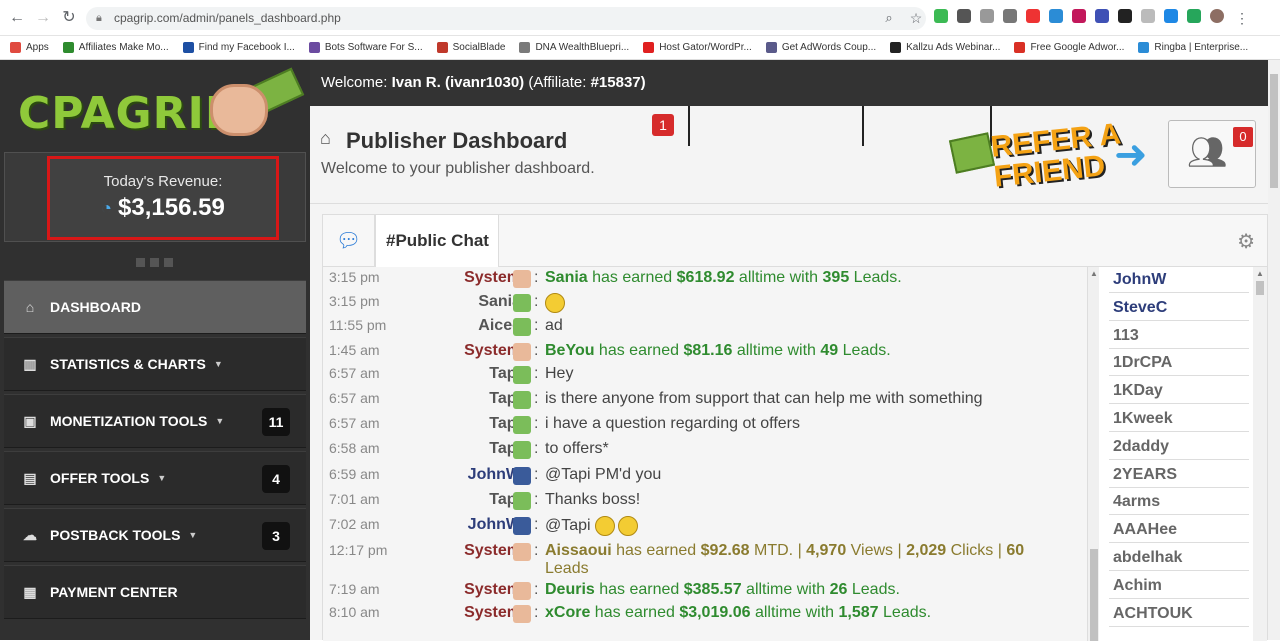 The height and width of the screenshot is (641, 1280). What do you see at coordinates (43, 18) in the screenshot?
I see `forward-icon: →` at bounding box center [43, 18].